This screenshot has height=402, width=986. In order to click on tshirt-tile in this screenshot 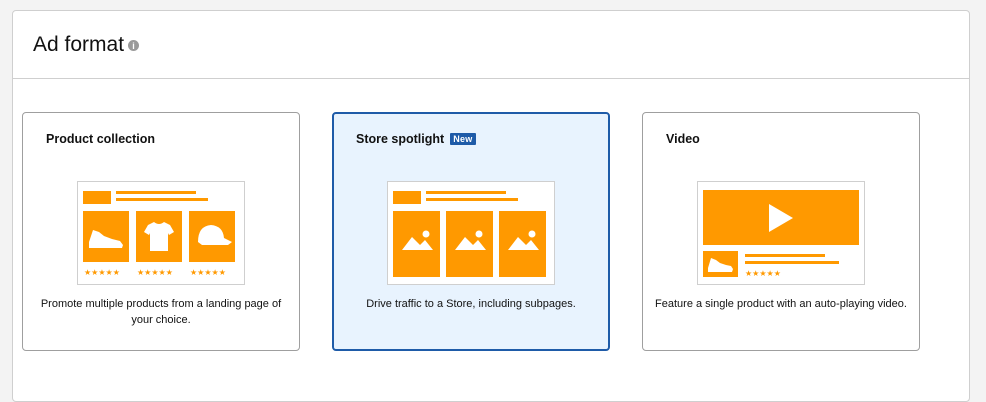, I will do `click(159, 236)`.